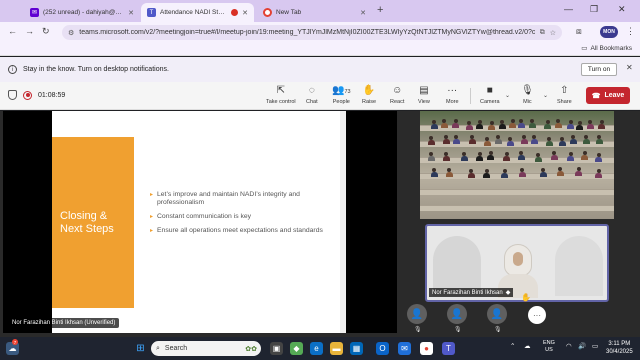  Describe the element at coordinates (512, 346) in the screenshot. I see `tray-chevron-icon: ⌃` at that location.